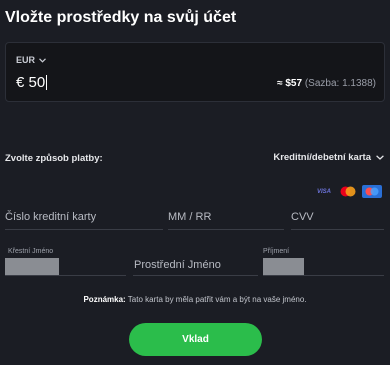 Image resolution: width=390 pixels, height=365 pixels. I want to click on card-logos: VISA, so click(348, 191).